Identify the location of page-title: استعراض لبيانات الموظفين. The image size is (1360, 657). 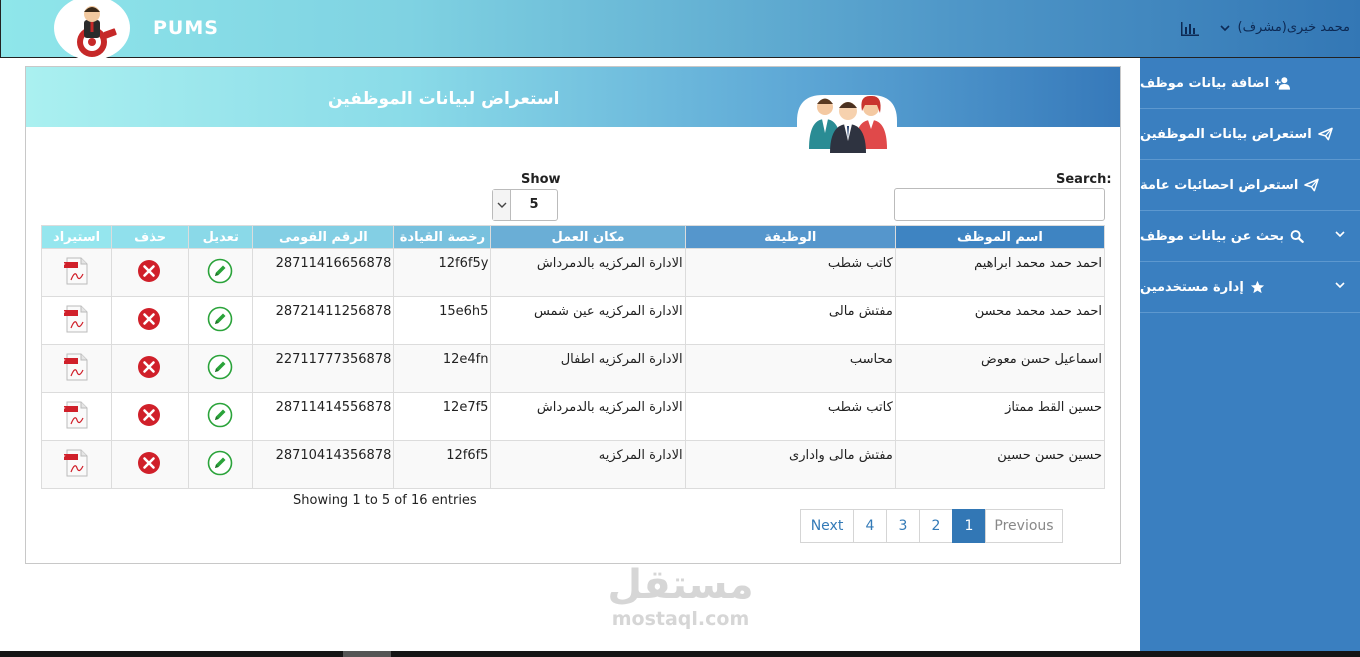
(444, 99).